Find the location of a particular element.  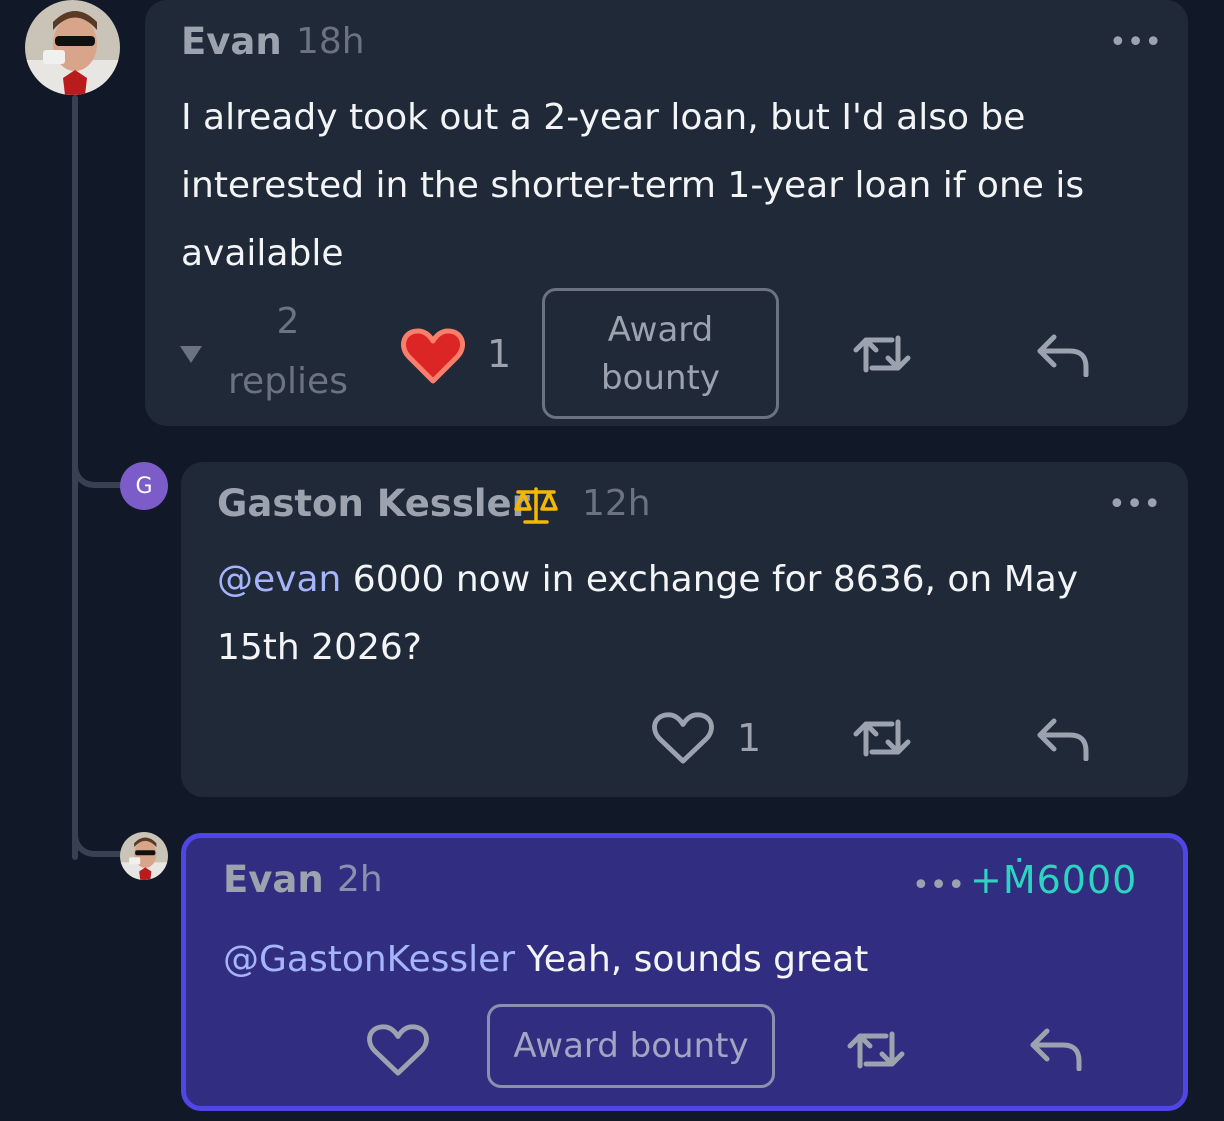

replies-count: 2 is located at coordinates (288, 321).